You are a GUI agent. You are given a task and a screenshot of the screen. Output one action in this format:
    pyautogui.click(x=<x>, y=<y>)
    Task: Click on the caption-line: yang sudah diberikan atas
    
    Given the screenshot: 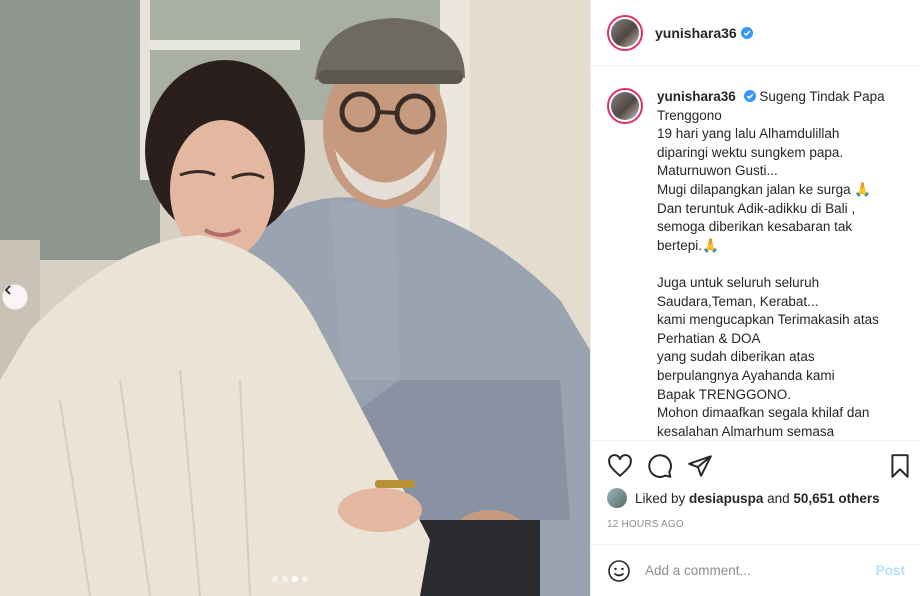 What is the action you would take?
    pyautogui.click(x=736, y=357)
    